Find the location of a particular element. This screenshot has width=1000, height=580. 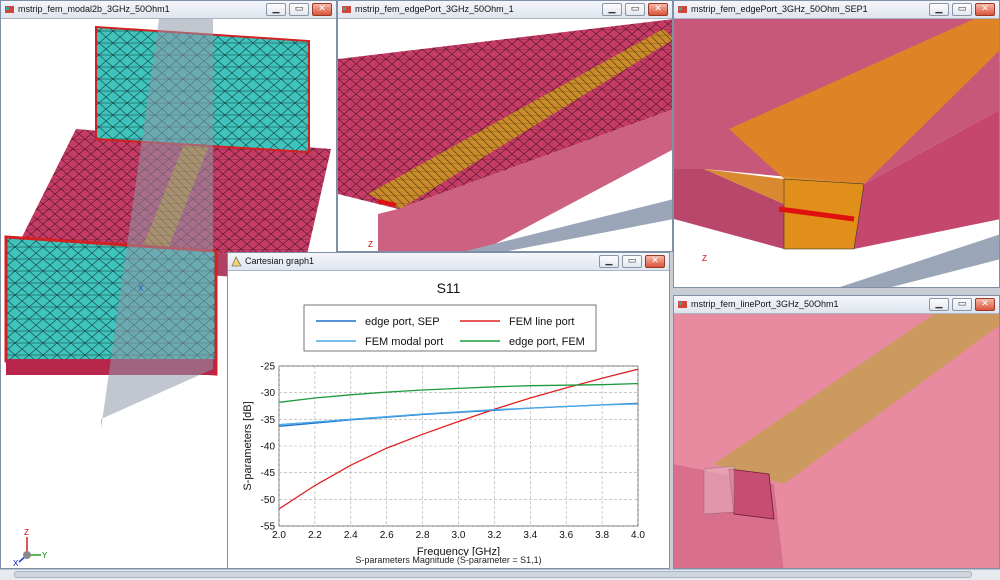

y-tick-label: -50 is located at coordinates (268, 500).